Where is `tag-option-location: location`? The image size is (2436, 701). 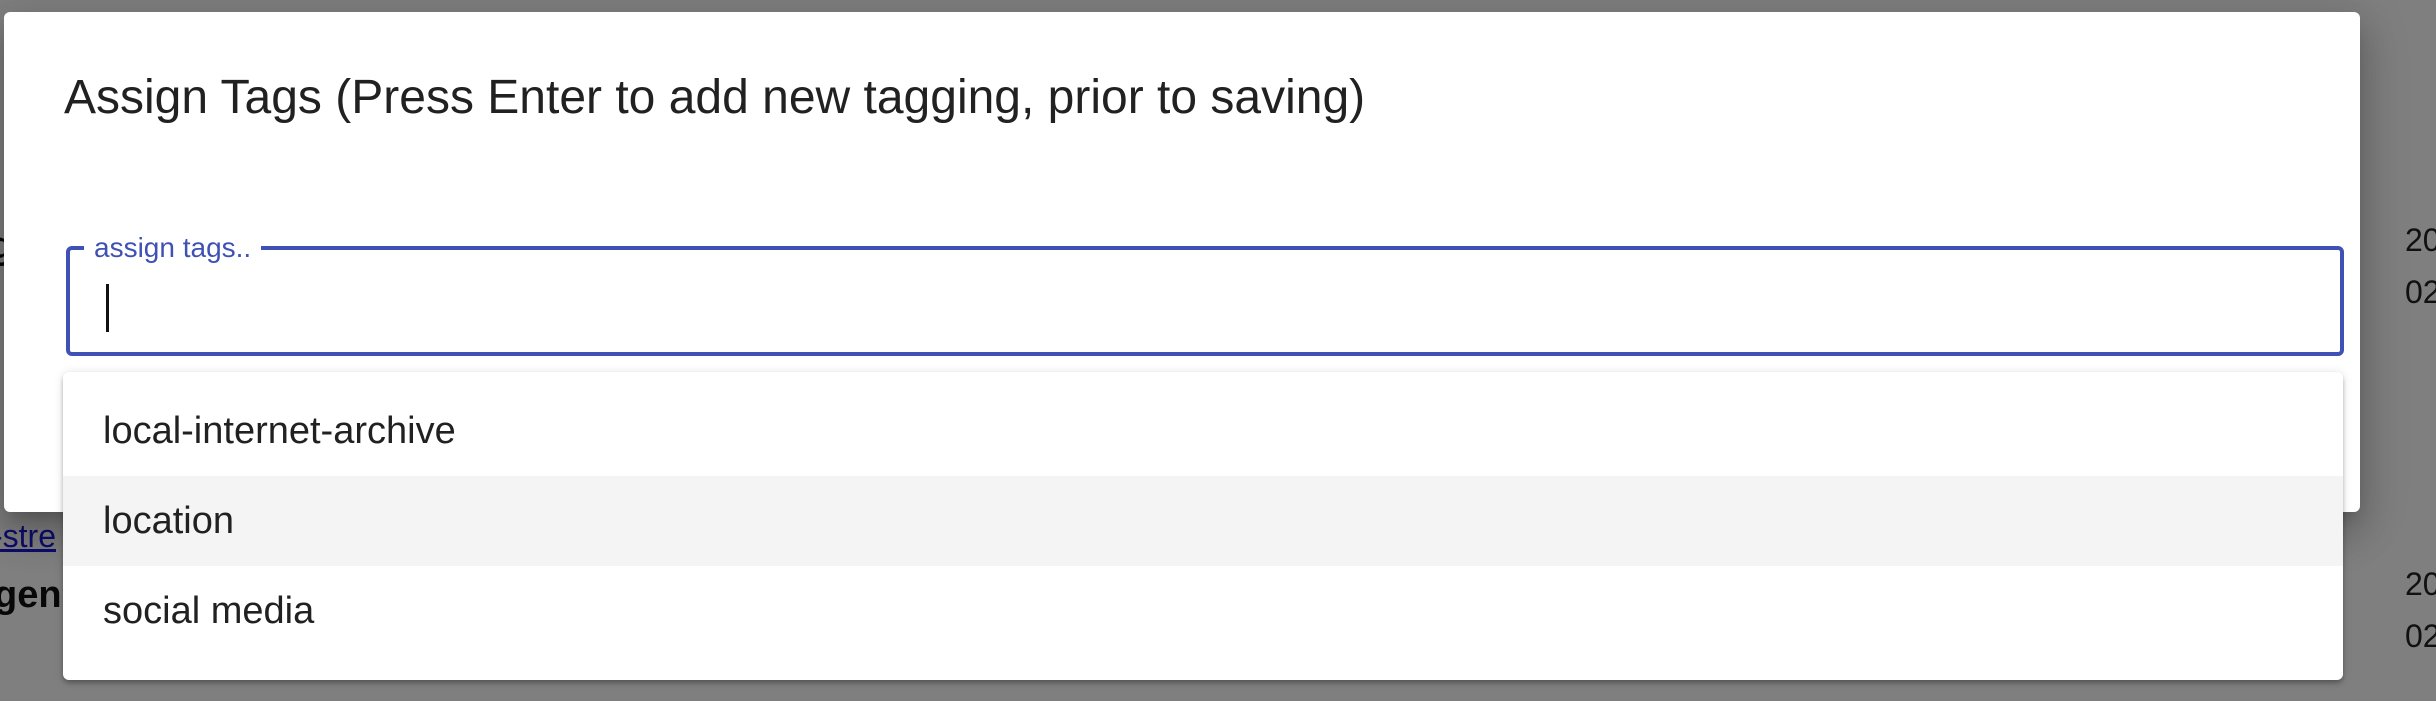 tag-option-location: location is located at coordinates (1203, 521).